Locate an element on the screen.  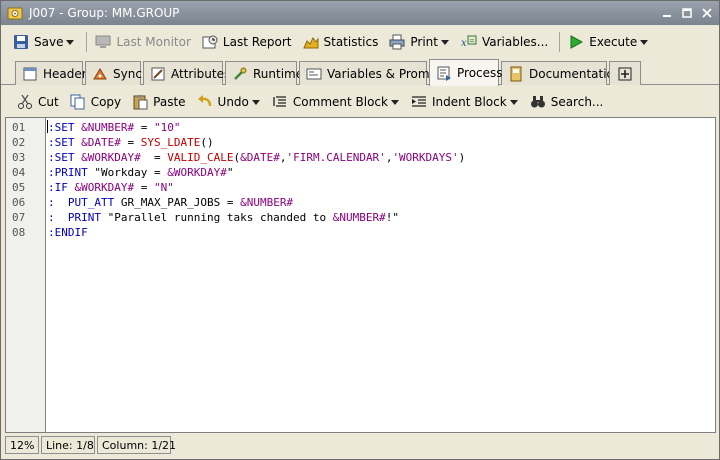
attributes-icon is located at coordinates (158, 74).